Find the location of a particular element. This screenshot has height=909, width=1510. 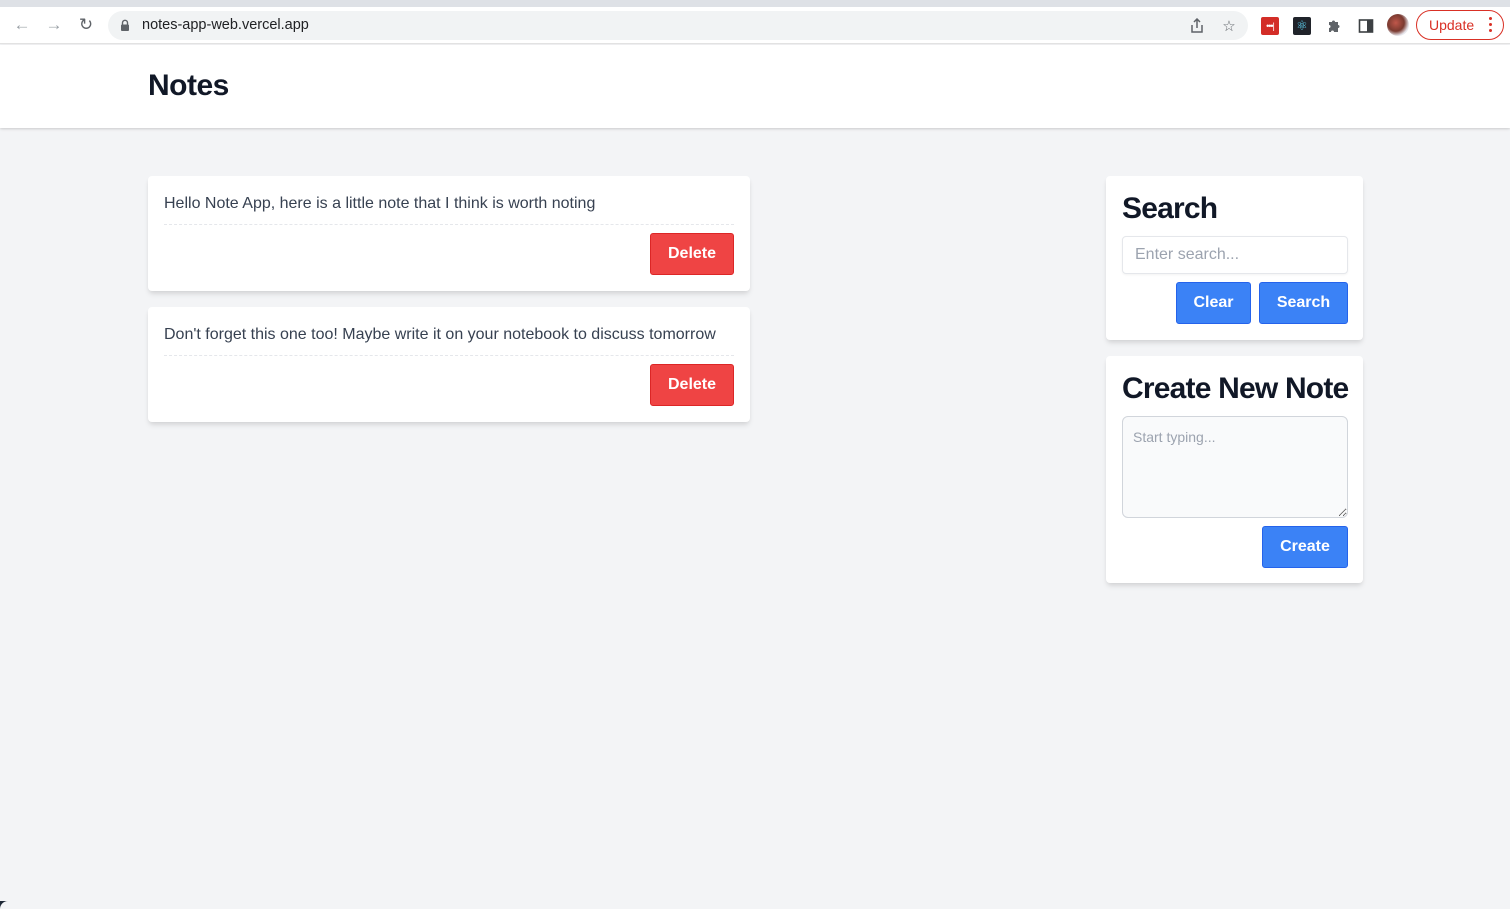

address-bar: notes-app-web.vercel.app ☆ is located at coordinates (678, 25).